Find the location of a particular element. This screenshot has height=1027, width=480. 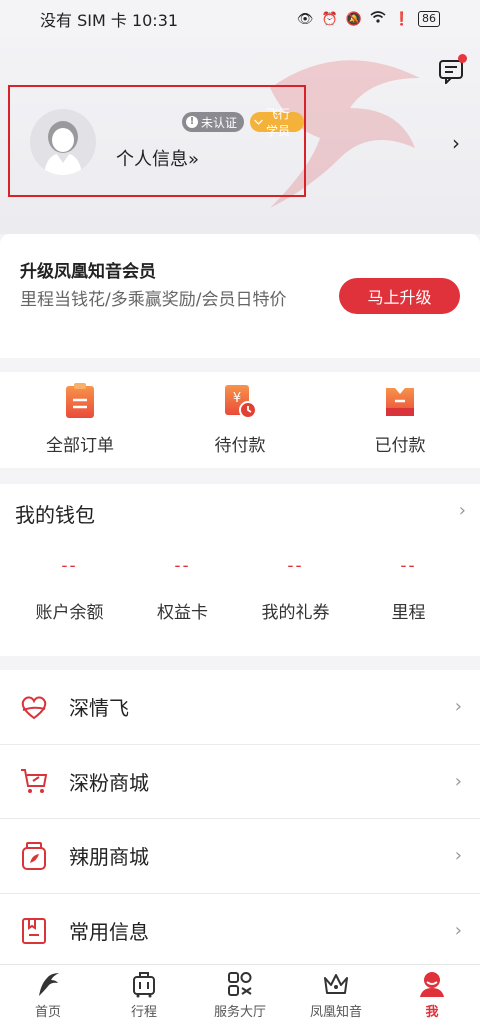

wallet-benefit-card-label: 权益卡 is located at coordinates (182, 613).